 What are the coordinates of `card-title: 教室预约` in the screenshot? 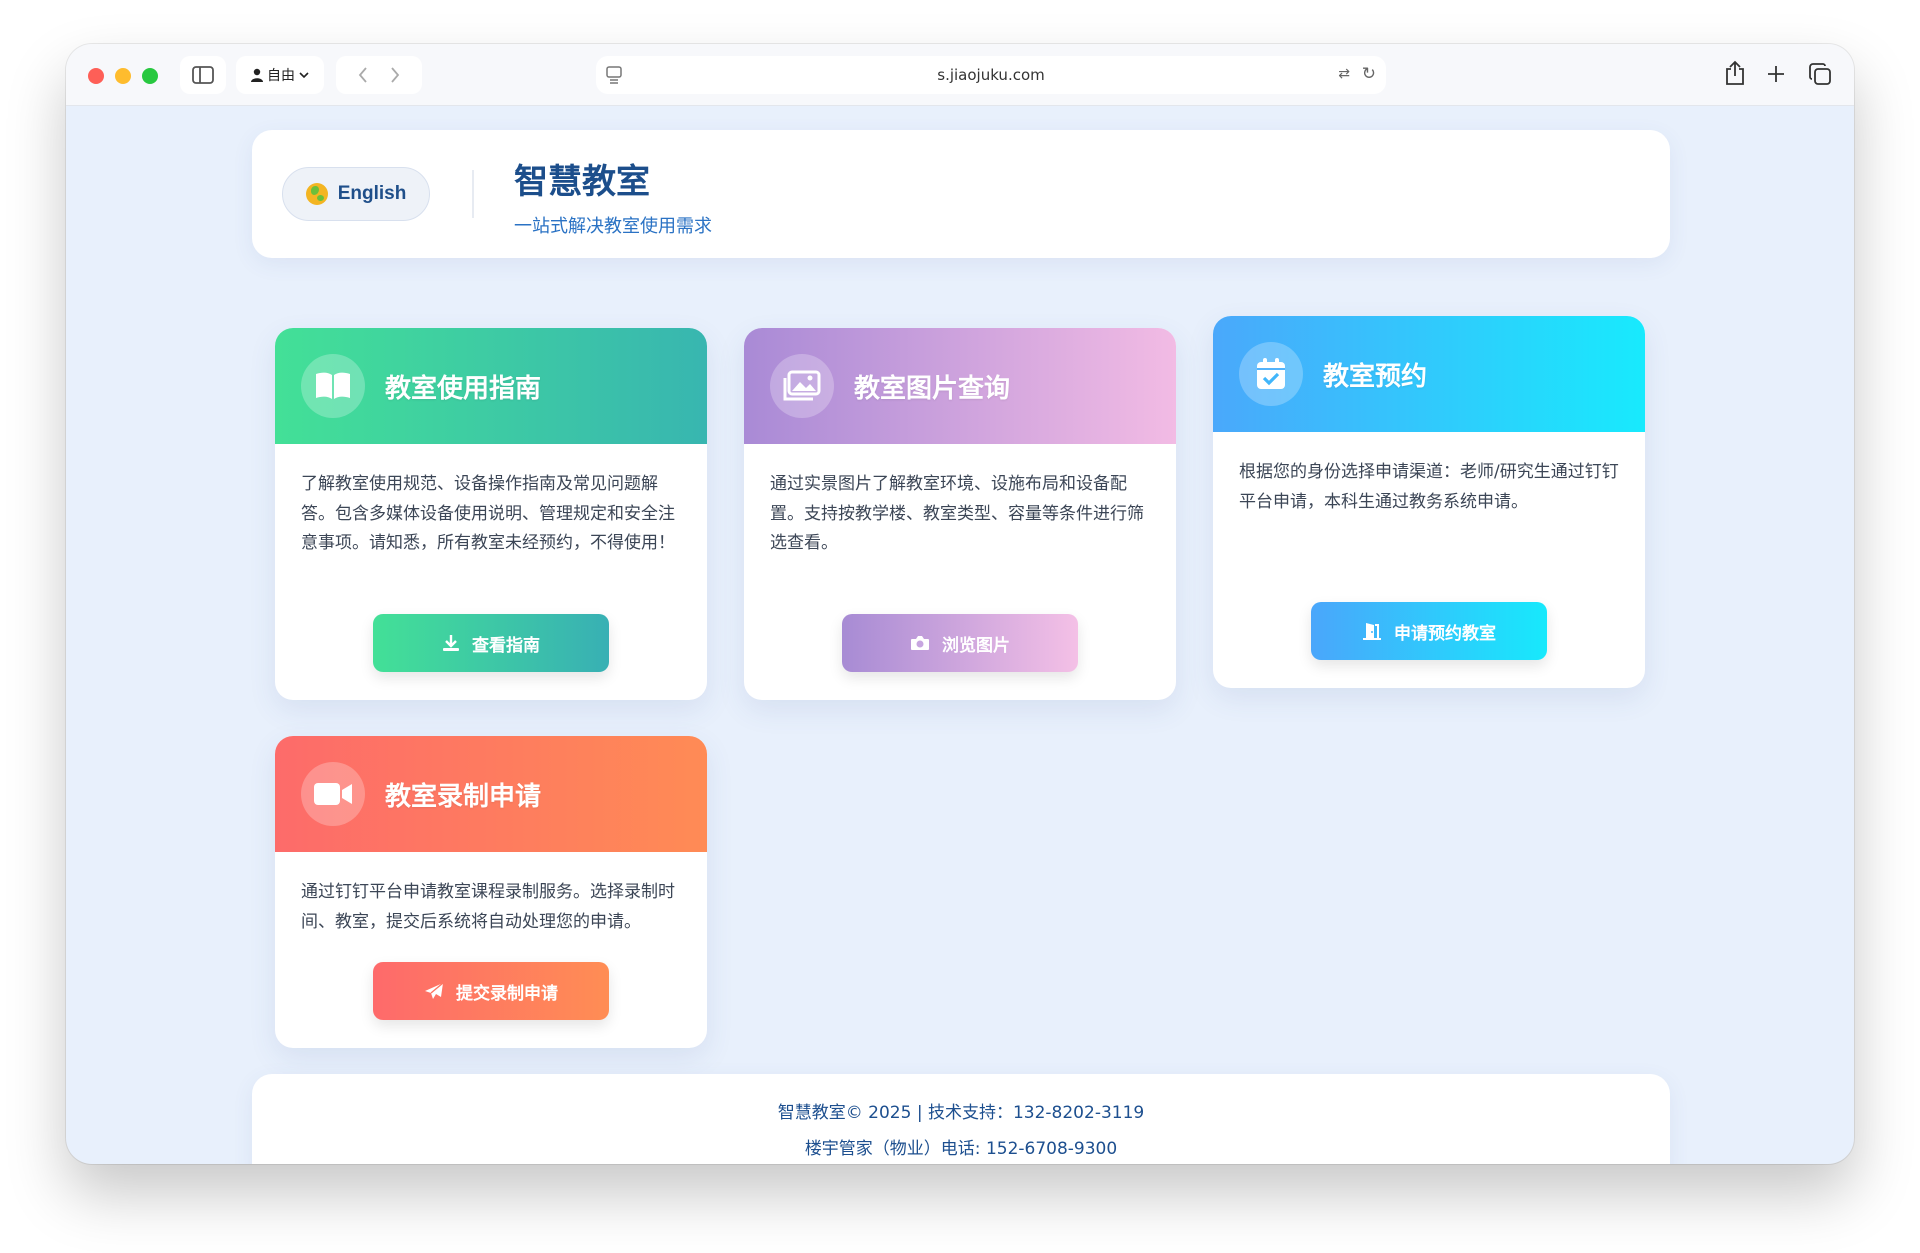 It's located at (1375, 376).